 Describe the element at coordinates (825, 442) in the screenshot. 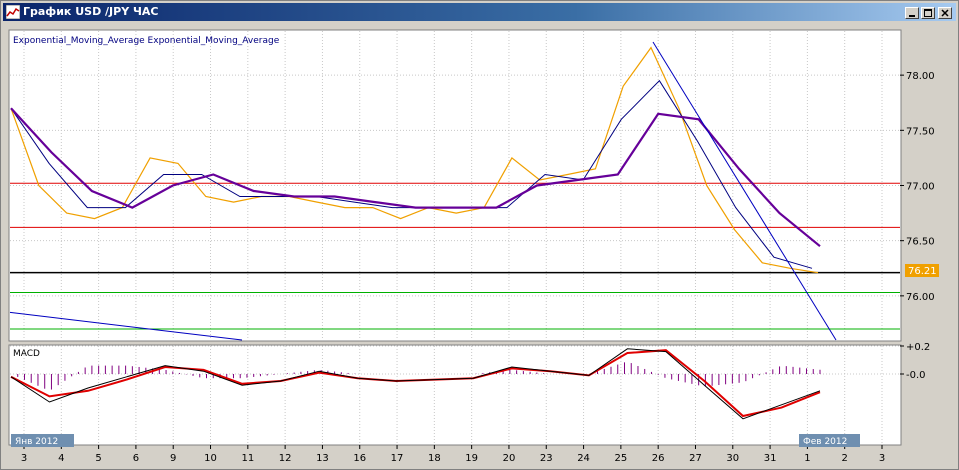

I see `end-date-badge: Фев 2012` at that location.